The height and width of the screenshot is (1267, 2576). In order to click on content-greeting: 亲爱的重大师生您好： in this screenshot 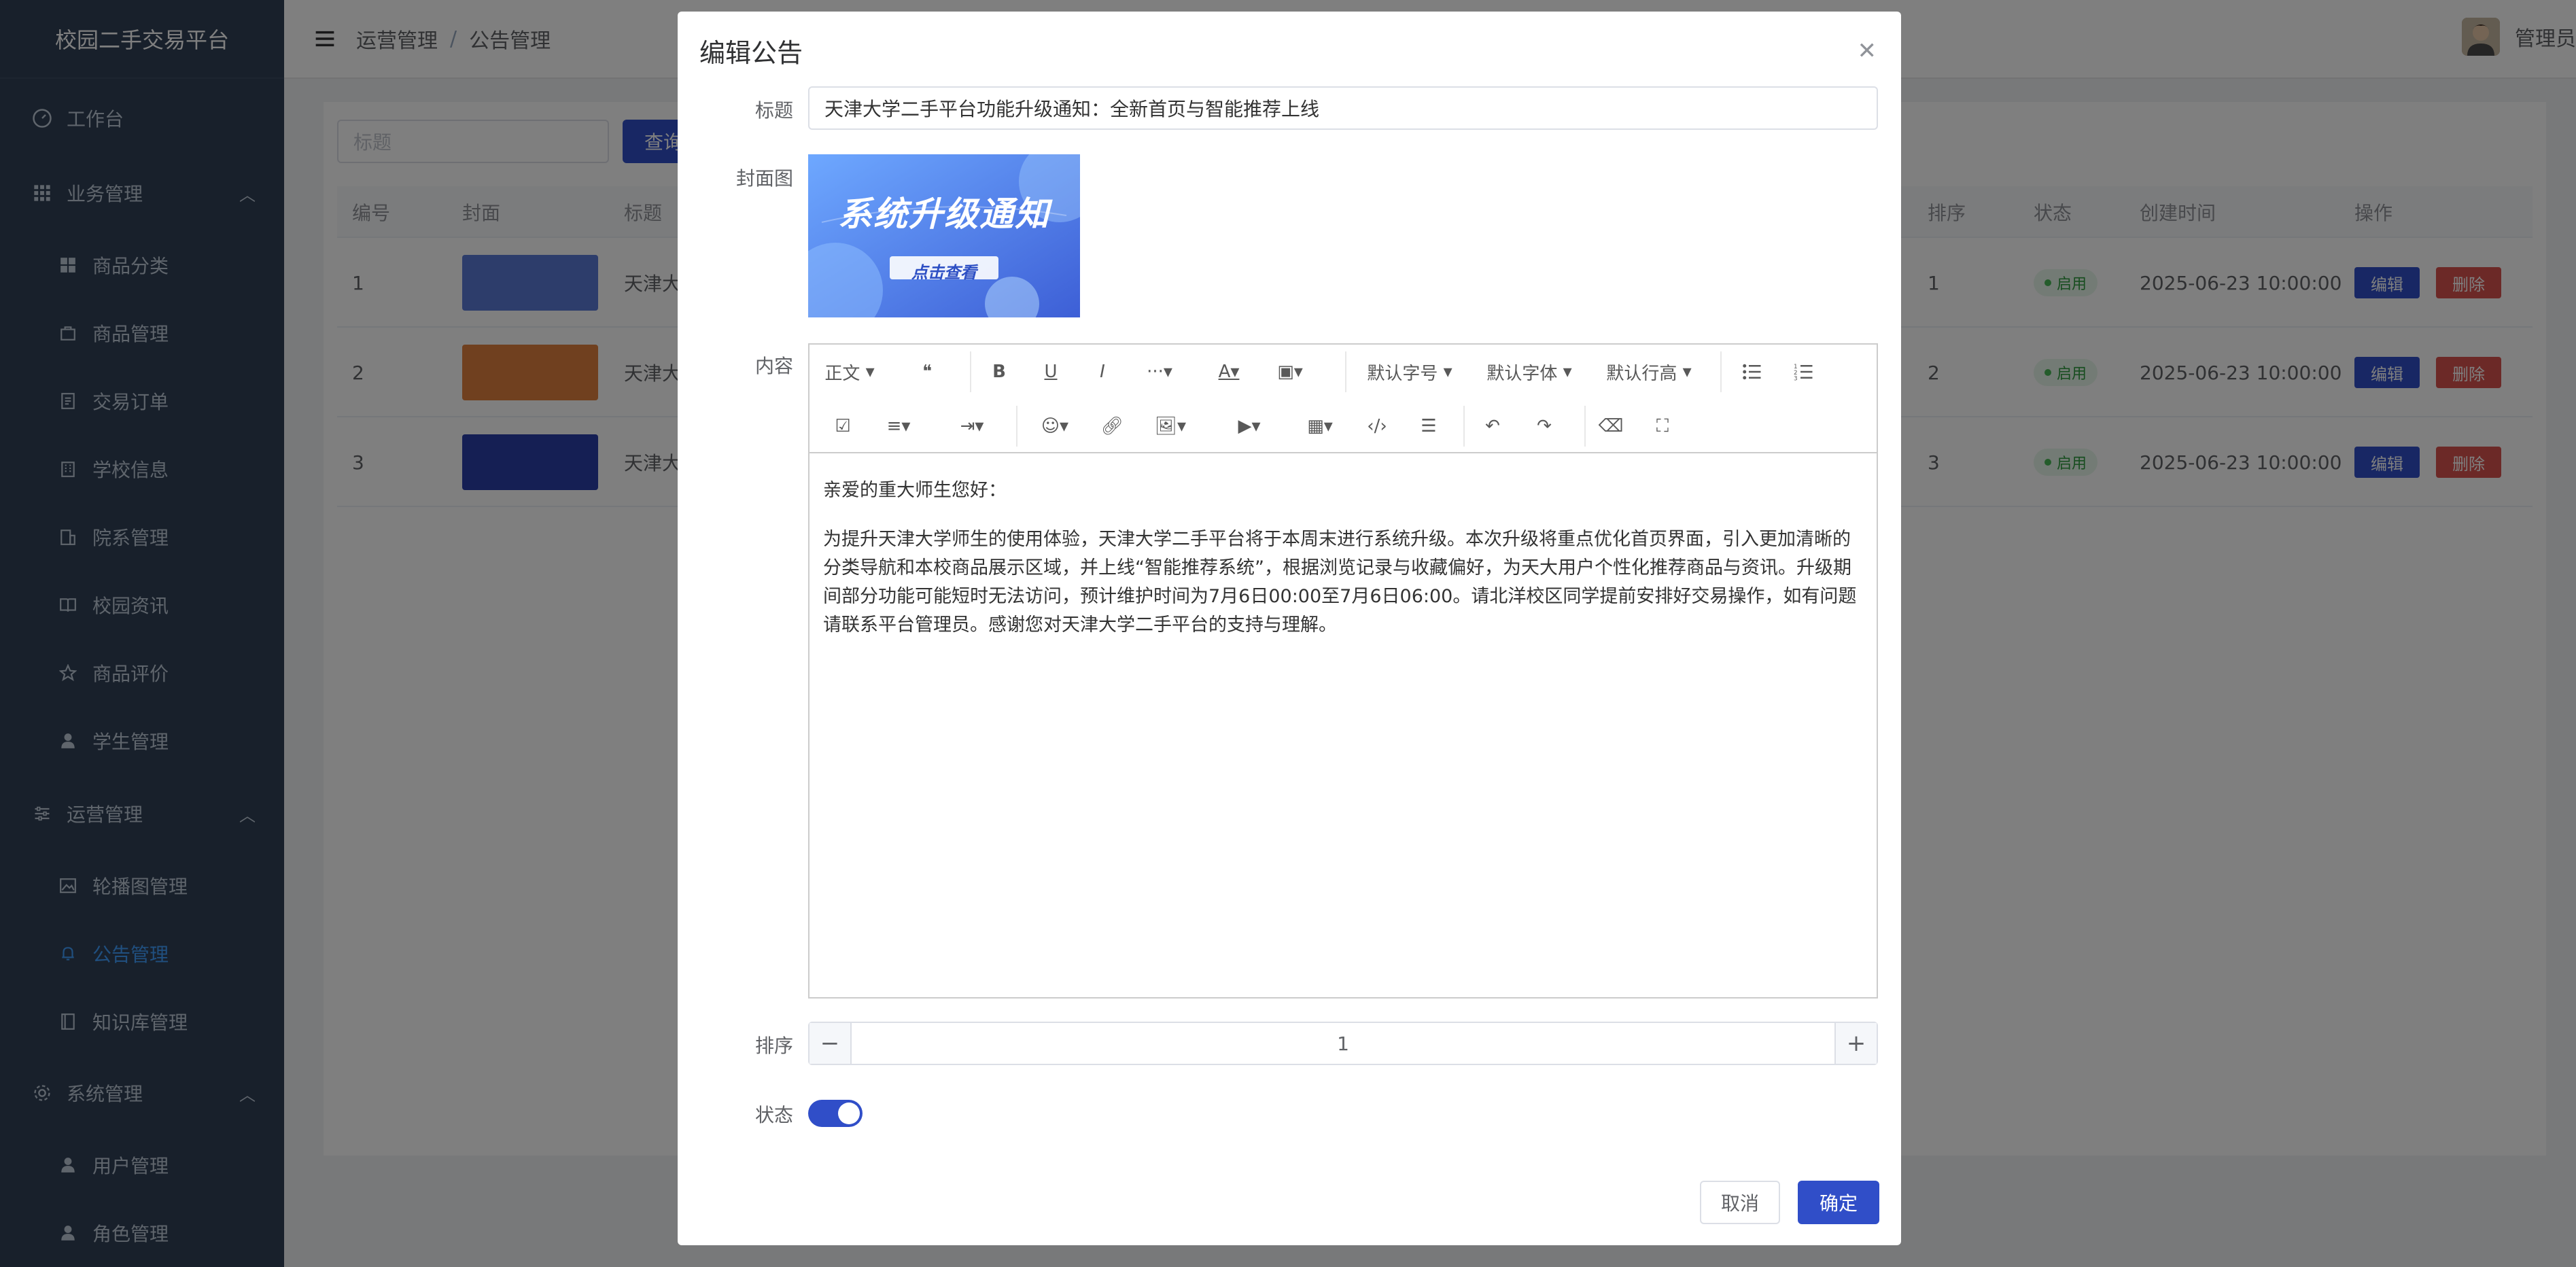, I will do `click(915, 491)`.